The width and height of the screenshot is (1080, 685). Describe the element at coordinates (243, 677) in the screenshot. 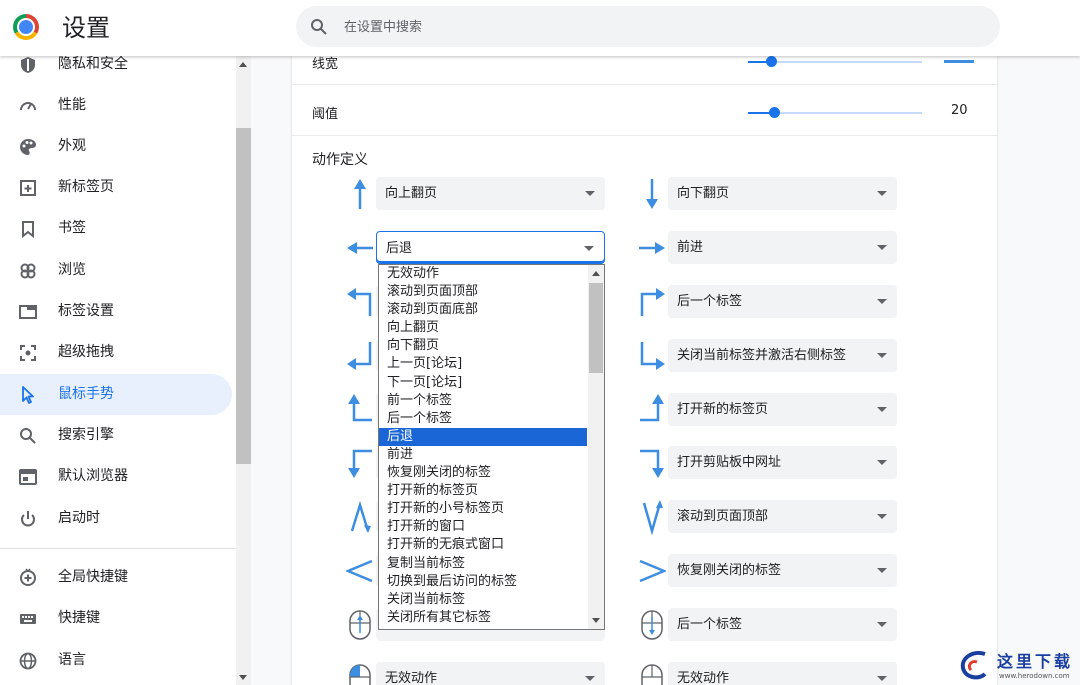

I see `scroll-down-arrow-icon` at that location.